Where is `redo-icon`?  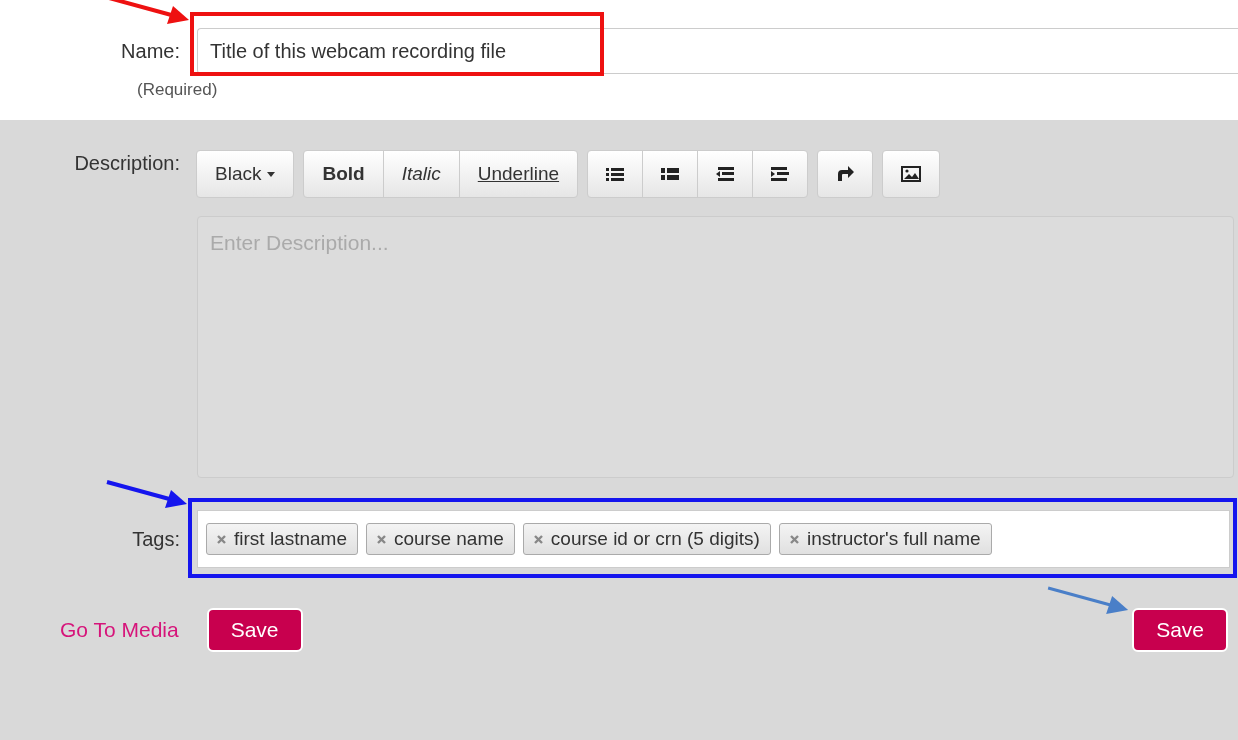
redo-icon is located at coordinates (845, 174).